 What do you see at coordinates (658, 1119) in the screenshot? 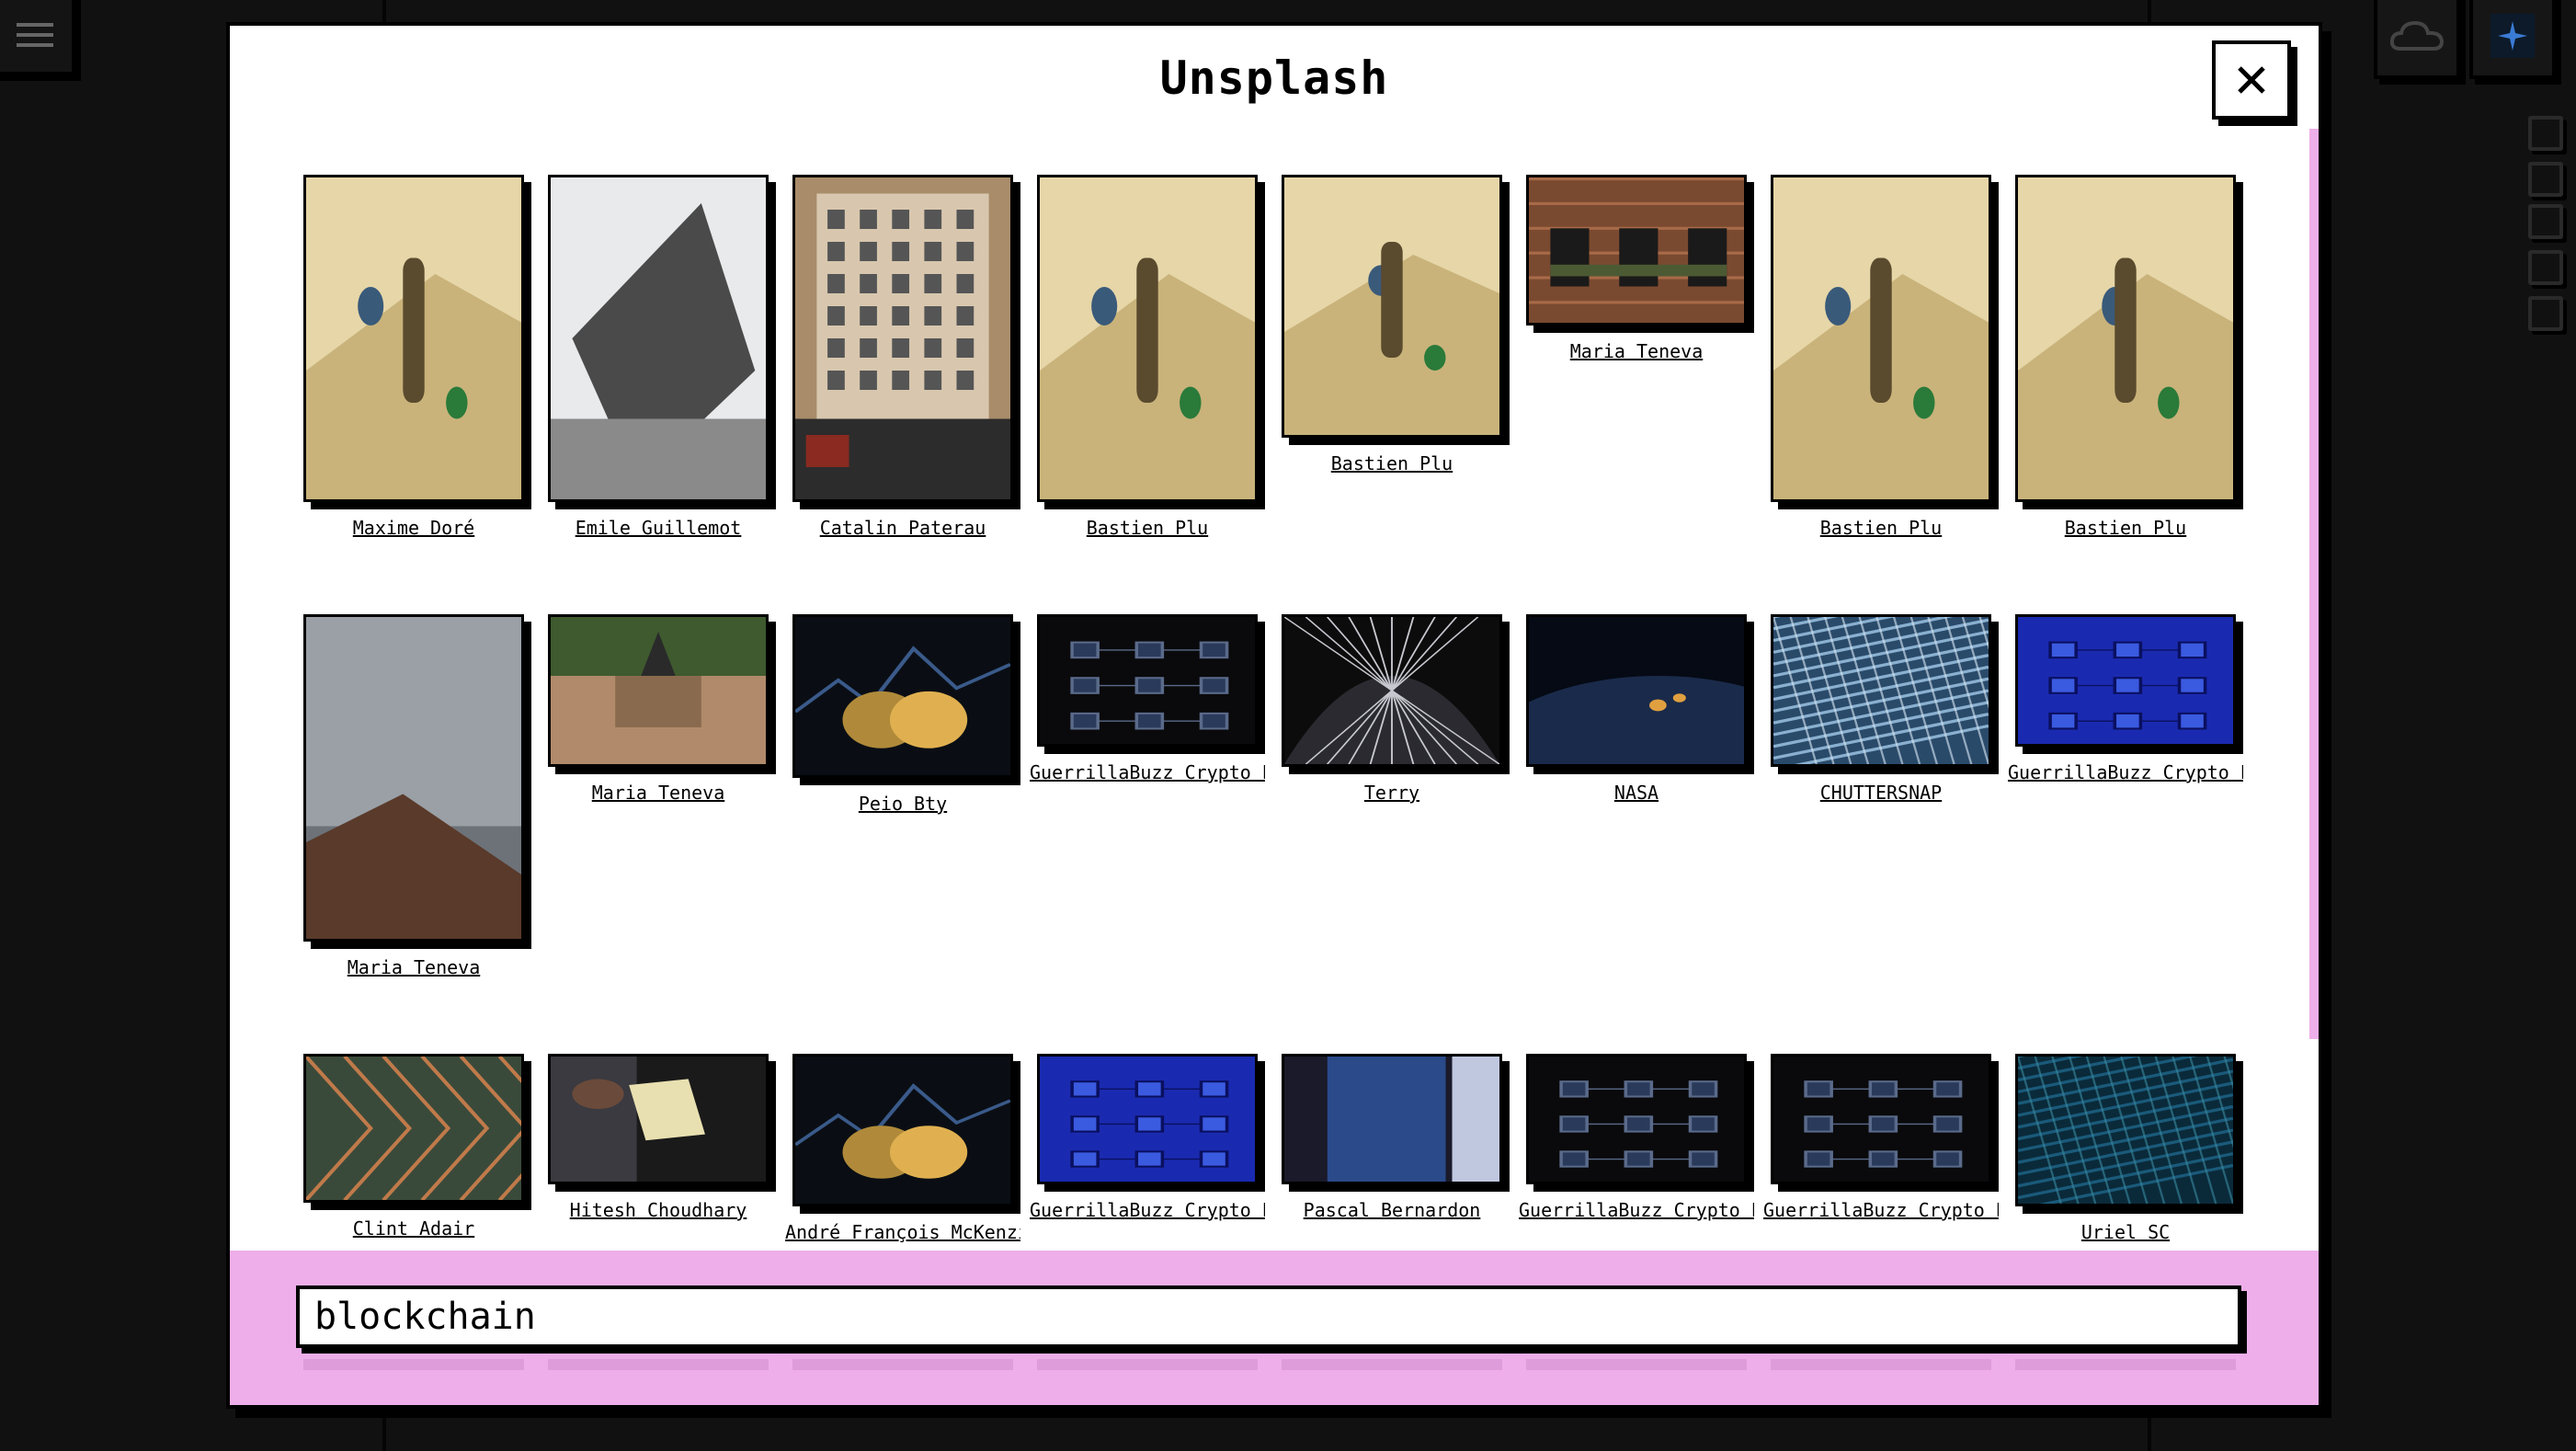
I see `person-photo` at bounding box center [658, 1119].